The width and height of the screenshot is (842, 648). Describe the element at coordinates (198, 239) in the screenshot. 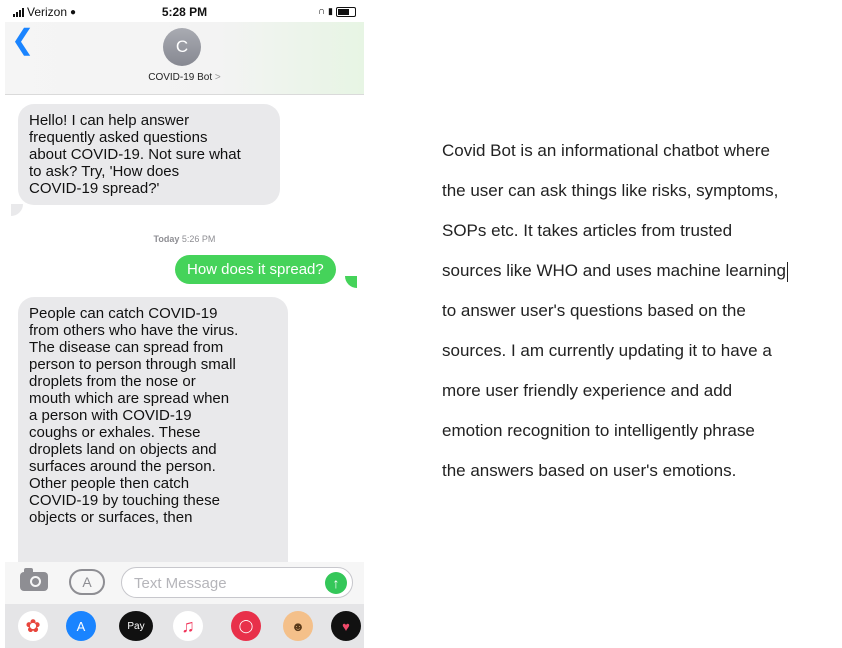

I see `timestamp-time: 5:26 PM` at that location.